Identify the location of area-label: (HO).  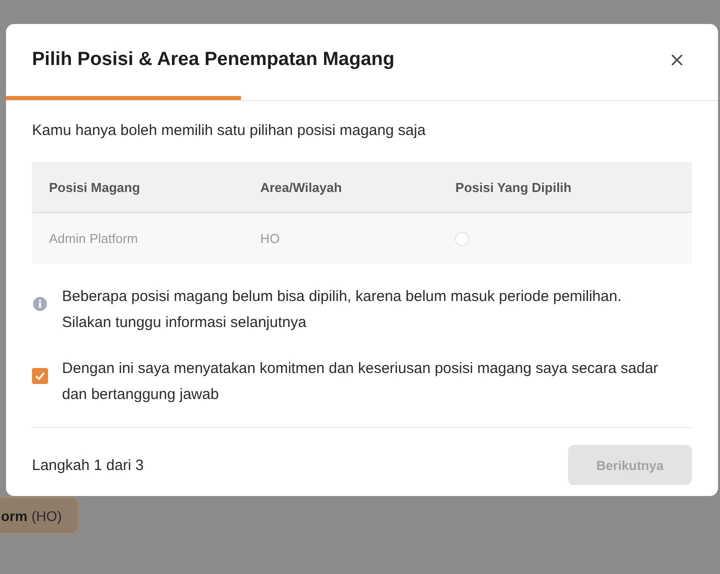
(46, 516).